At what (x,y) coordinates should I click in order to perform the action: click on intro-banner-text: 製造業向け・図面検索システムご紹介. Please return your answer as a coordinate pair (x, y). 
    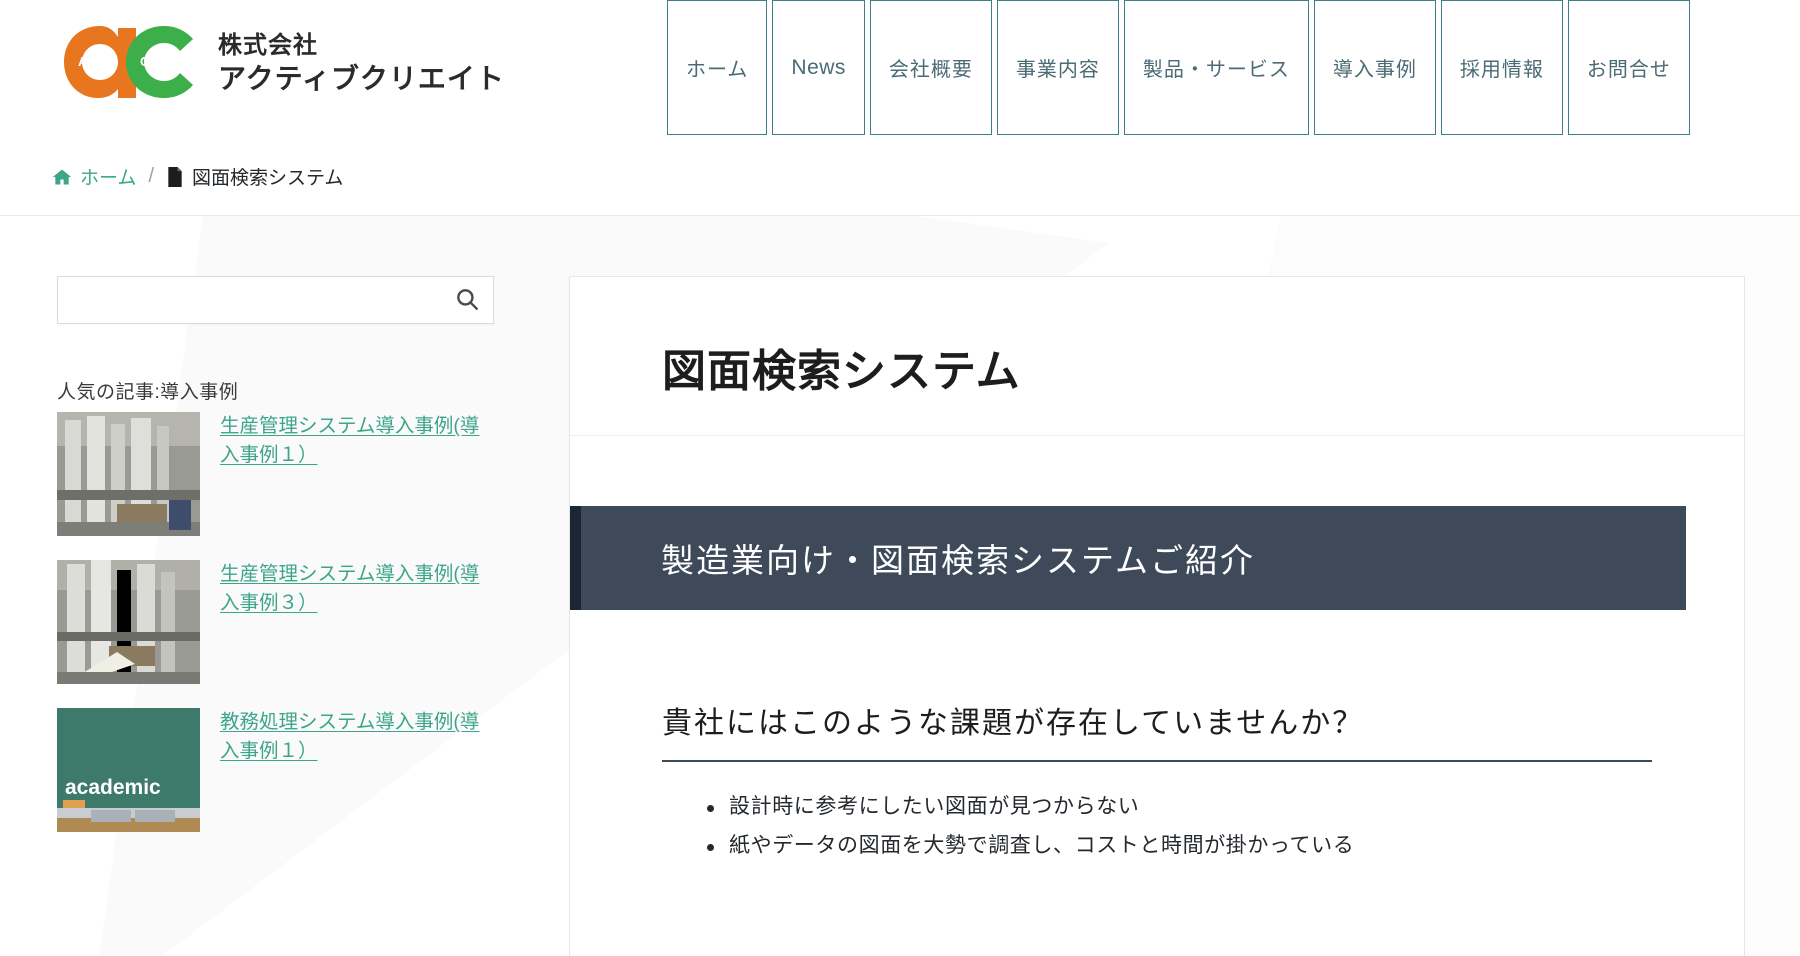
    Looking at the image, I should click on (958, 560).